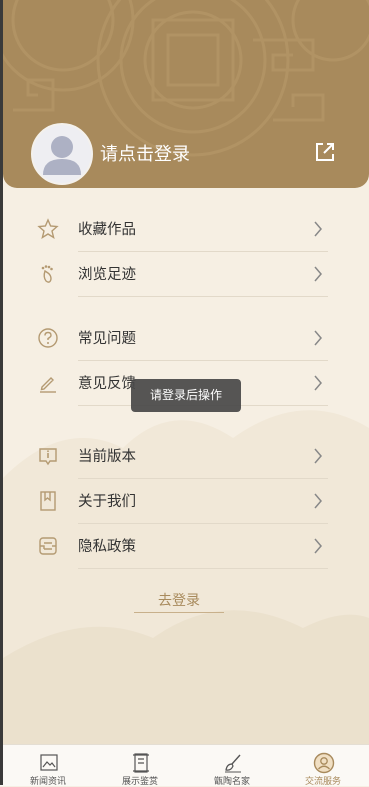 Image resolution: width=369 pixels, height=787 pixels. What do you see at coordinates (139, 782) in the screenshot?
I see `tab-label: 展示鉴赏` at bounding box center [139, 782].